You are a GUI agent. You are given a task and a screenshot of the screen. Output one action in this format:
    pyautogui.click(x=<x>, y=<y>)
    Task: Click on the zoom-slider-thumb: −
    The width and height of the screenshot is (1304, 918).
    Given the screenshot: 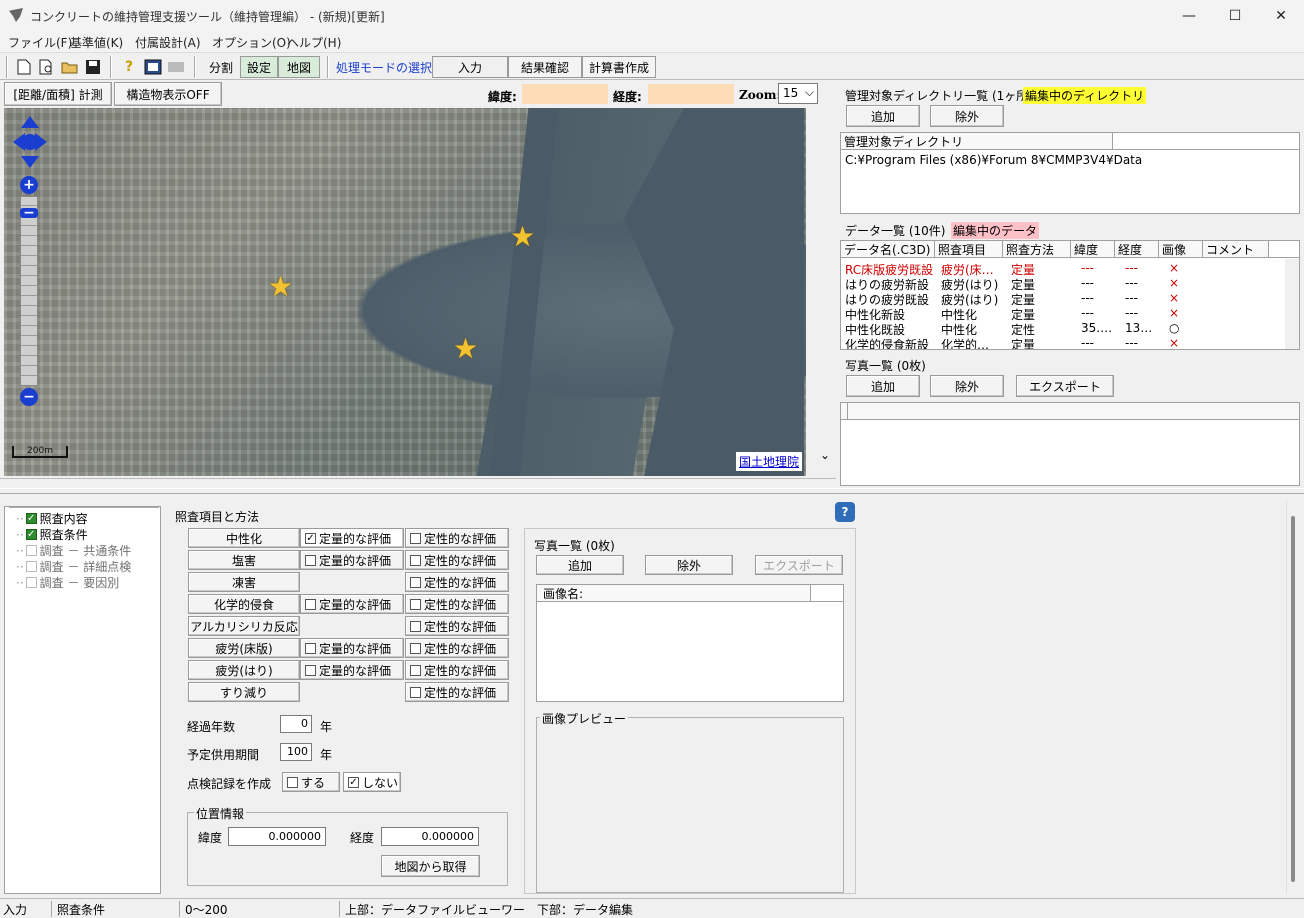 What is the action you would take?
    pyautogui.click(x=29, y=213)
    